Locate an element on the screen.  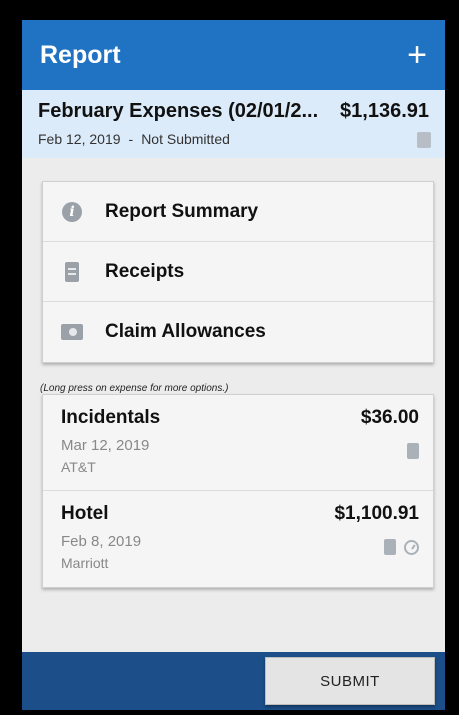
menu-item-receipts: Receipts is located at coordinates (238, 272).